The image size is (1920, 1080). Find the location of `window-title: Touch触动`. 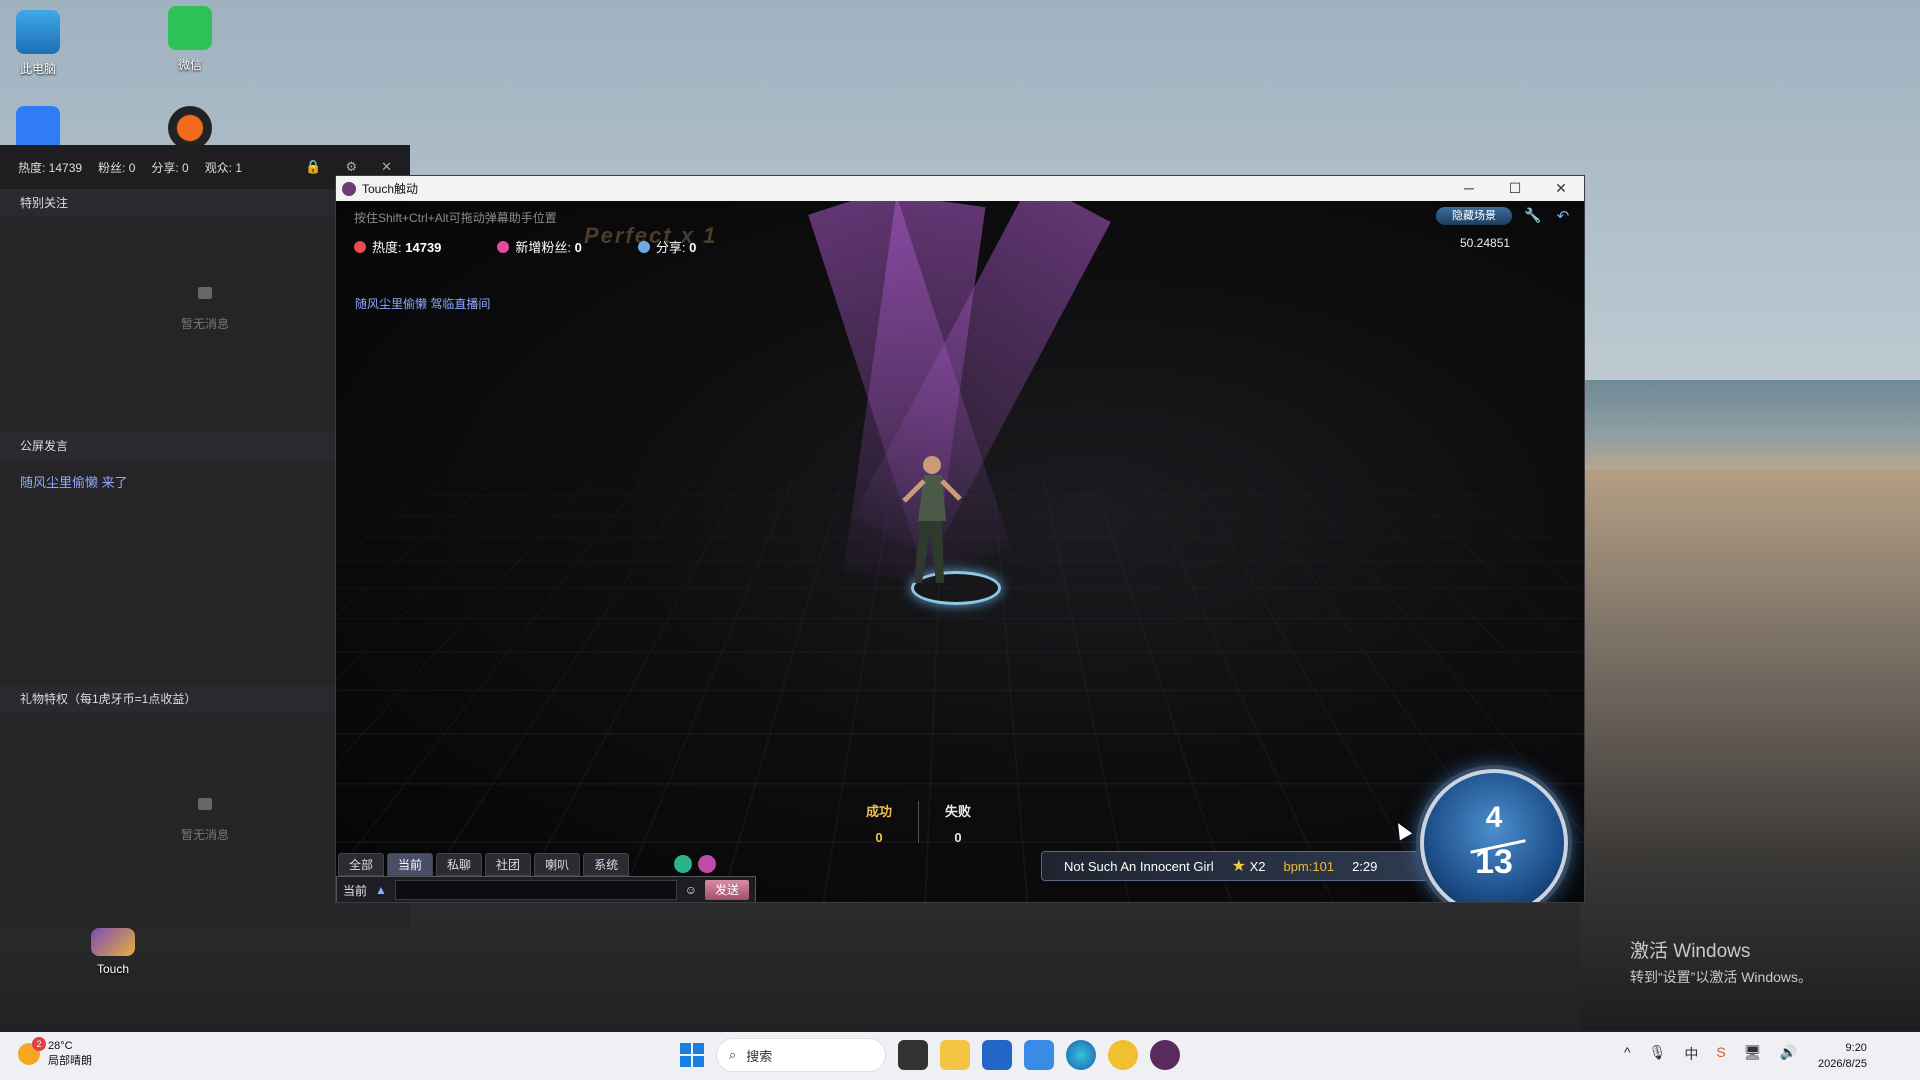

window-title: Touch触动 is located at coordinates (390, 189).